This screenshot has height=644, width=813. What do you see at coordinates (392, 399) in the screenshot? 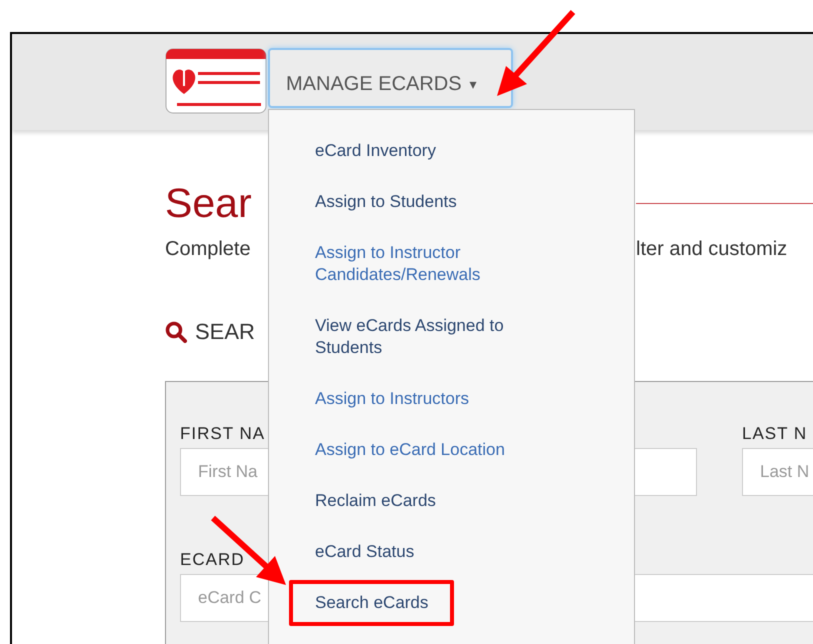
I see `menu-item: Assign to Instructors` at bounding box center [392, 399].